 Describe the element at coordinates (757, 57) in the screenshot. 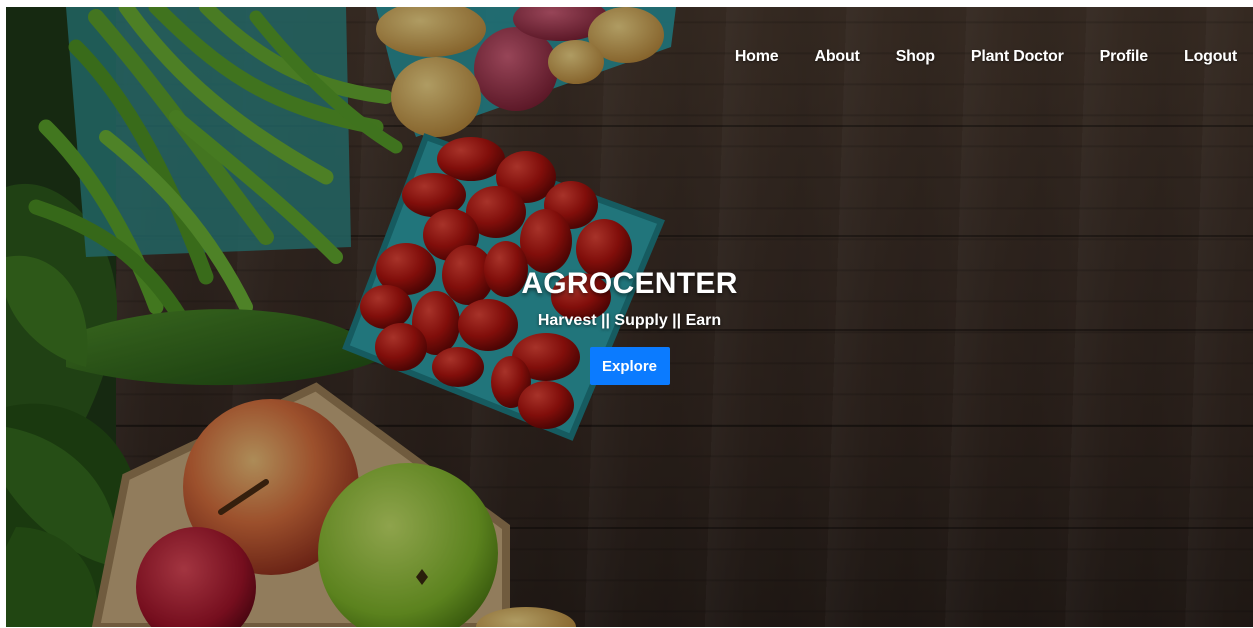

I see `nav-link-home: Home` at that location.